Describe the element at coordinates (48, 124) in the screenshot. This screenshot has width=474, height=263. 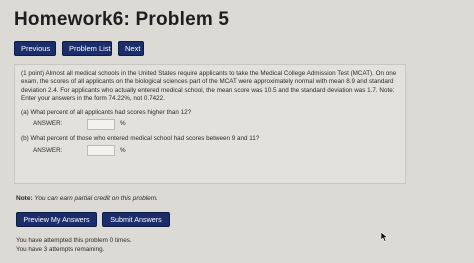
I see `part-a-answer-label: ANSWER:` at that location.